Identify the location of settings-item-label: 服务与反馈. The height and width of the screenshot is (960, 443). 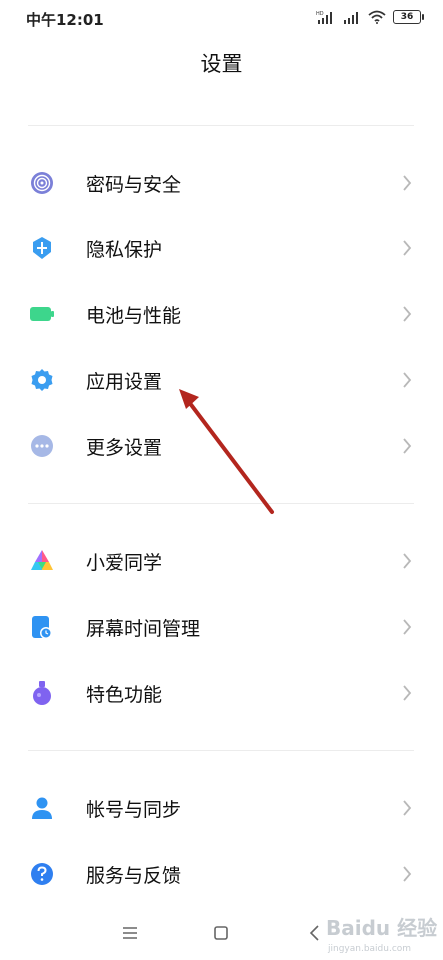
(134, 876).